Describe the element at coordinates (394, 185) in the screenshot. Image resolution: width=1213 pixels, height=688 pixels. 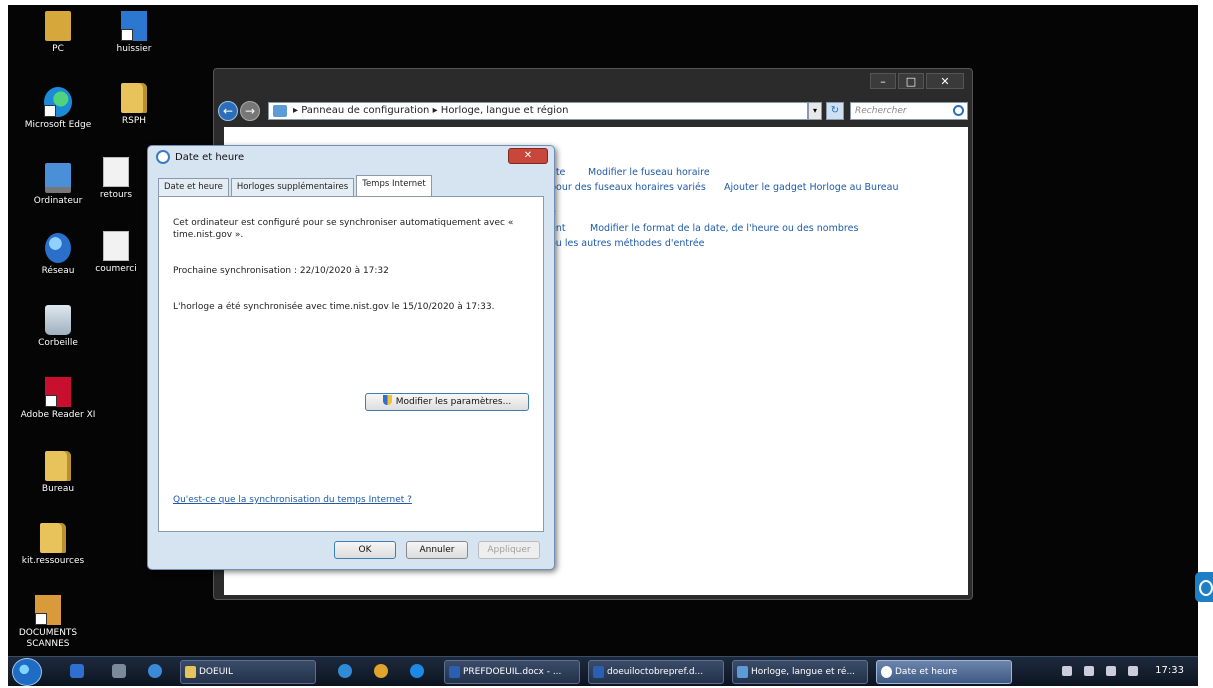
I see `tab-temps-internet: Temps Internet` at that location.